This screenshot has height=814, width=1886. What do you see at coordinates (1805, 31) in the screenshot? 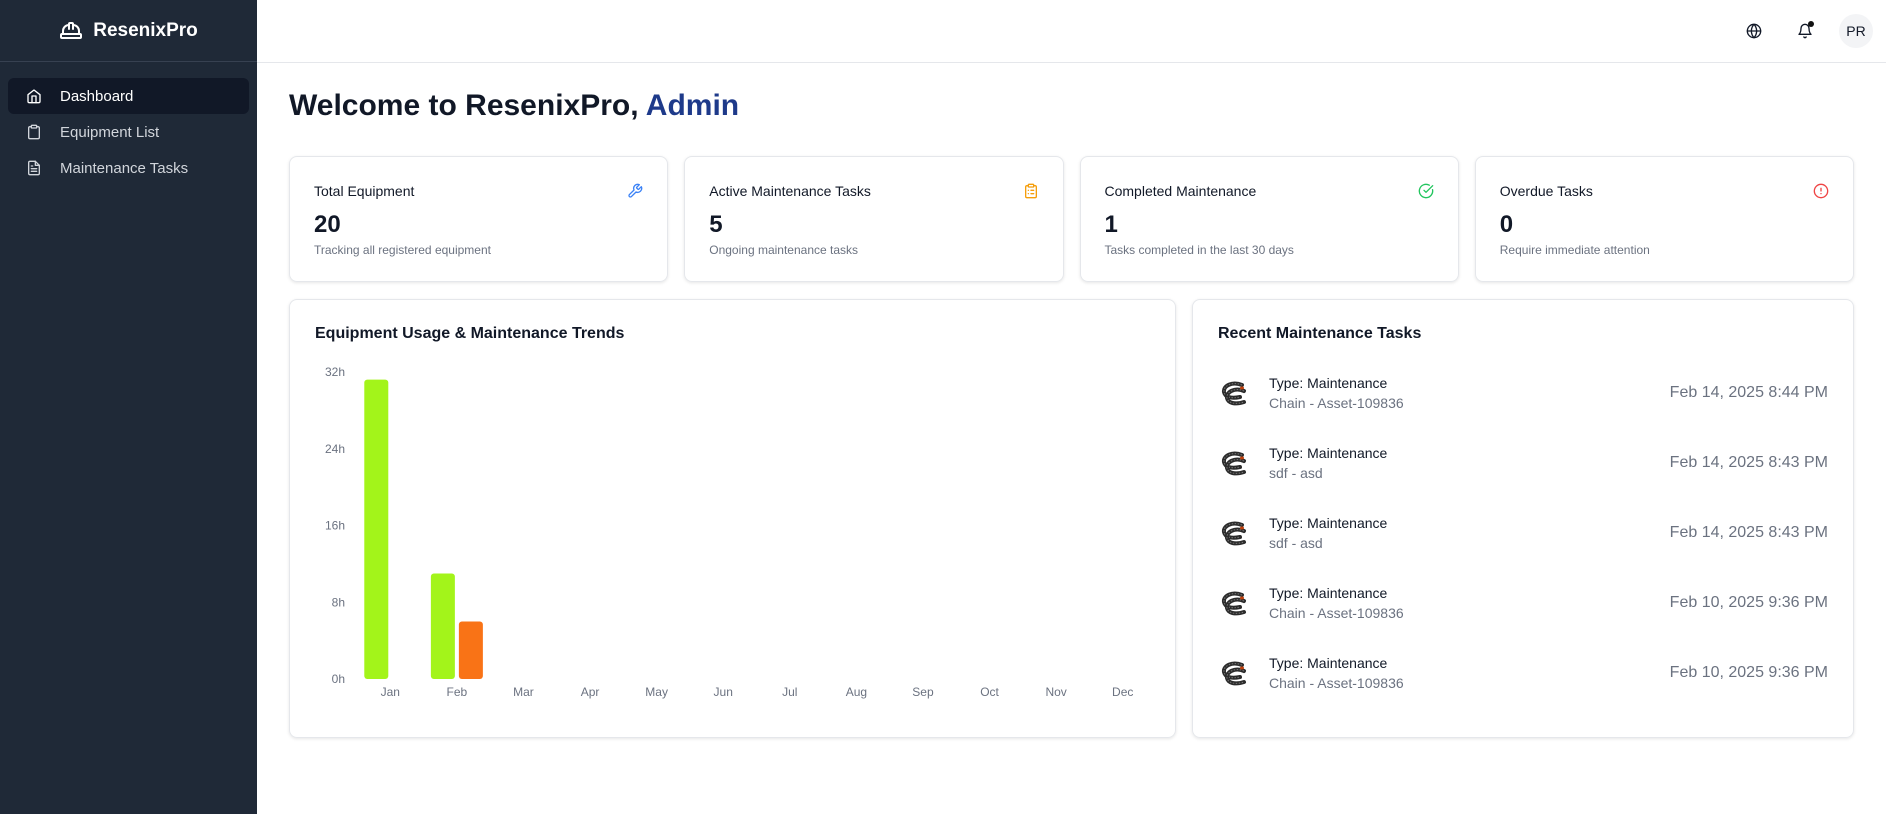
I see `notifications-button` at bounding box center [1805, 31].